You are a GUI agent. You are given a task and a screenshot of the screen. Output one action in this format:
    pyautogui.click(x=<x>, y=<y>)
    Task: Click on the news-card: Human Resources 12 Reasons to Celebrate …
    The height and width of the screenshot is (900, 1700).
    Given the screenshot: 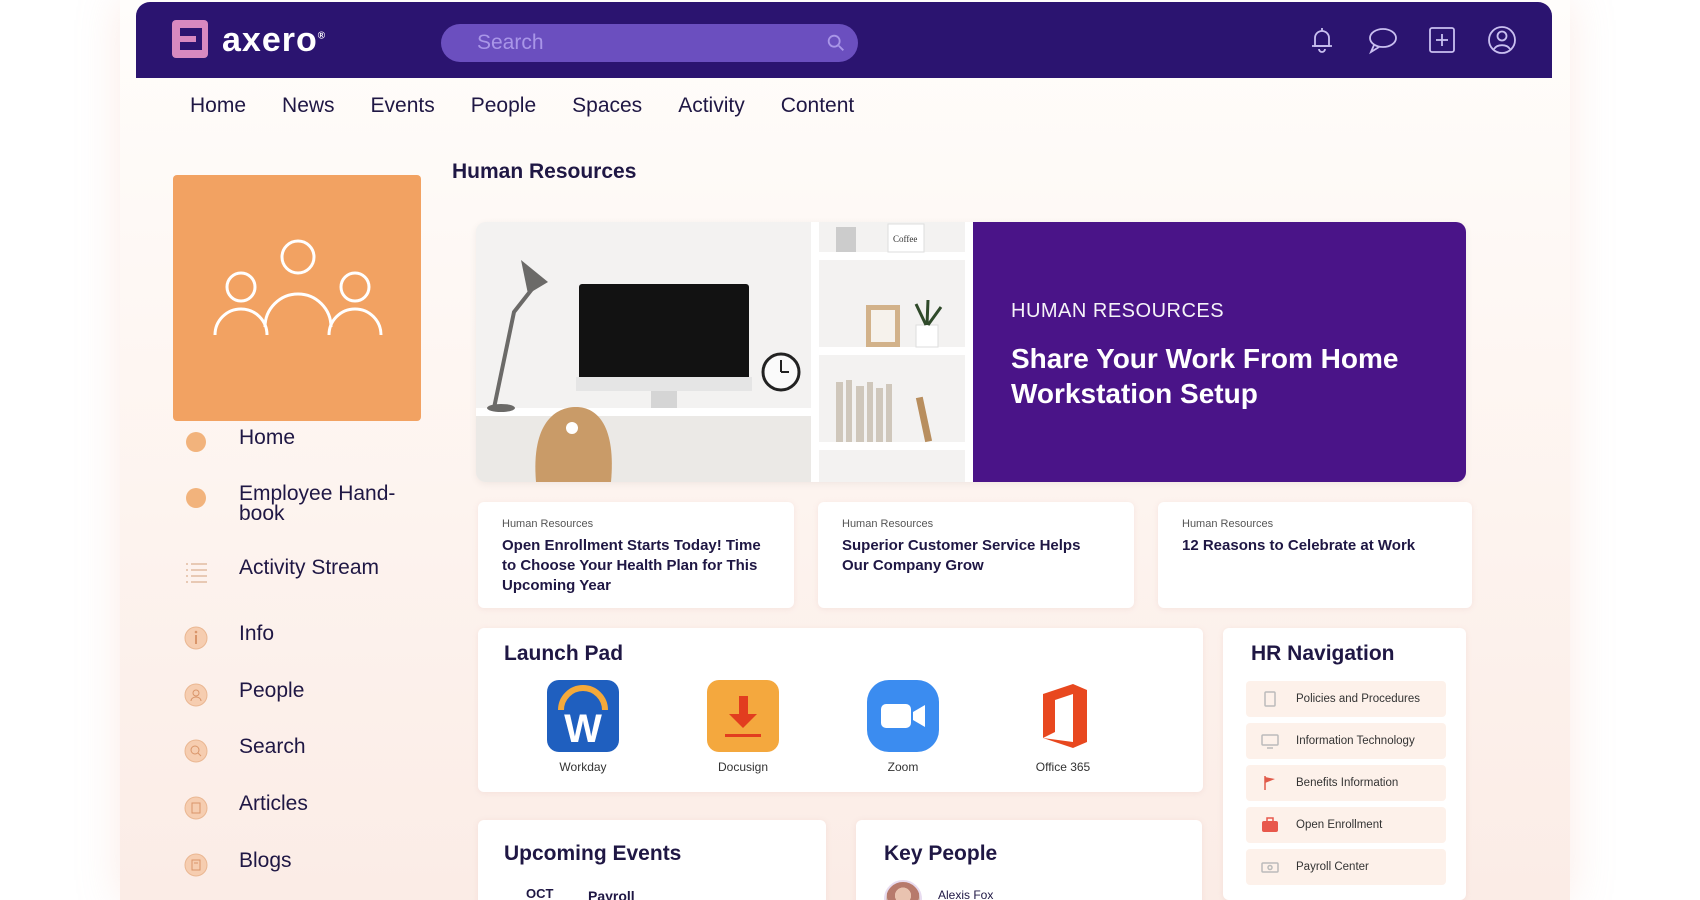 What is the action you would take?
    pyautogui.click(x=1315, y=555)
    